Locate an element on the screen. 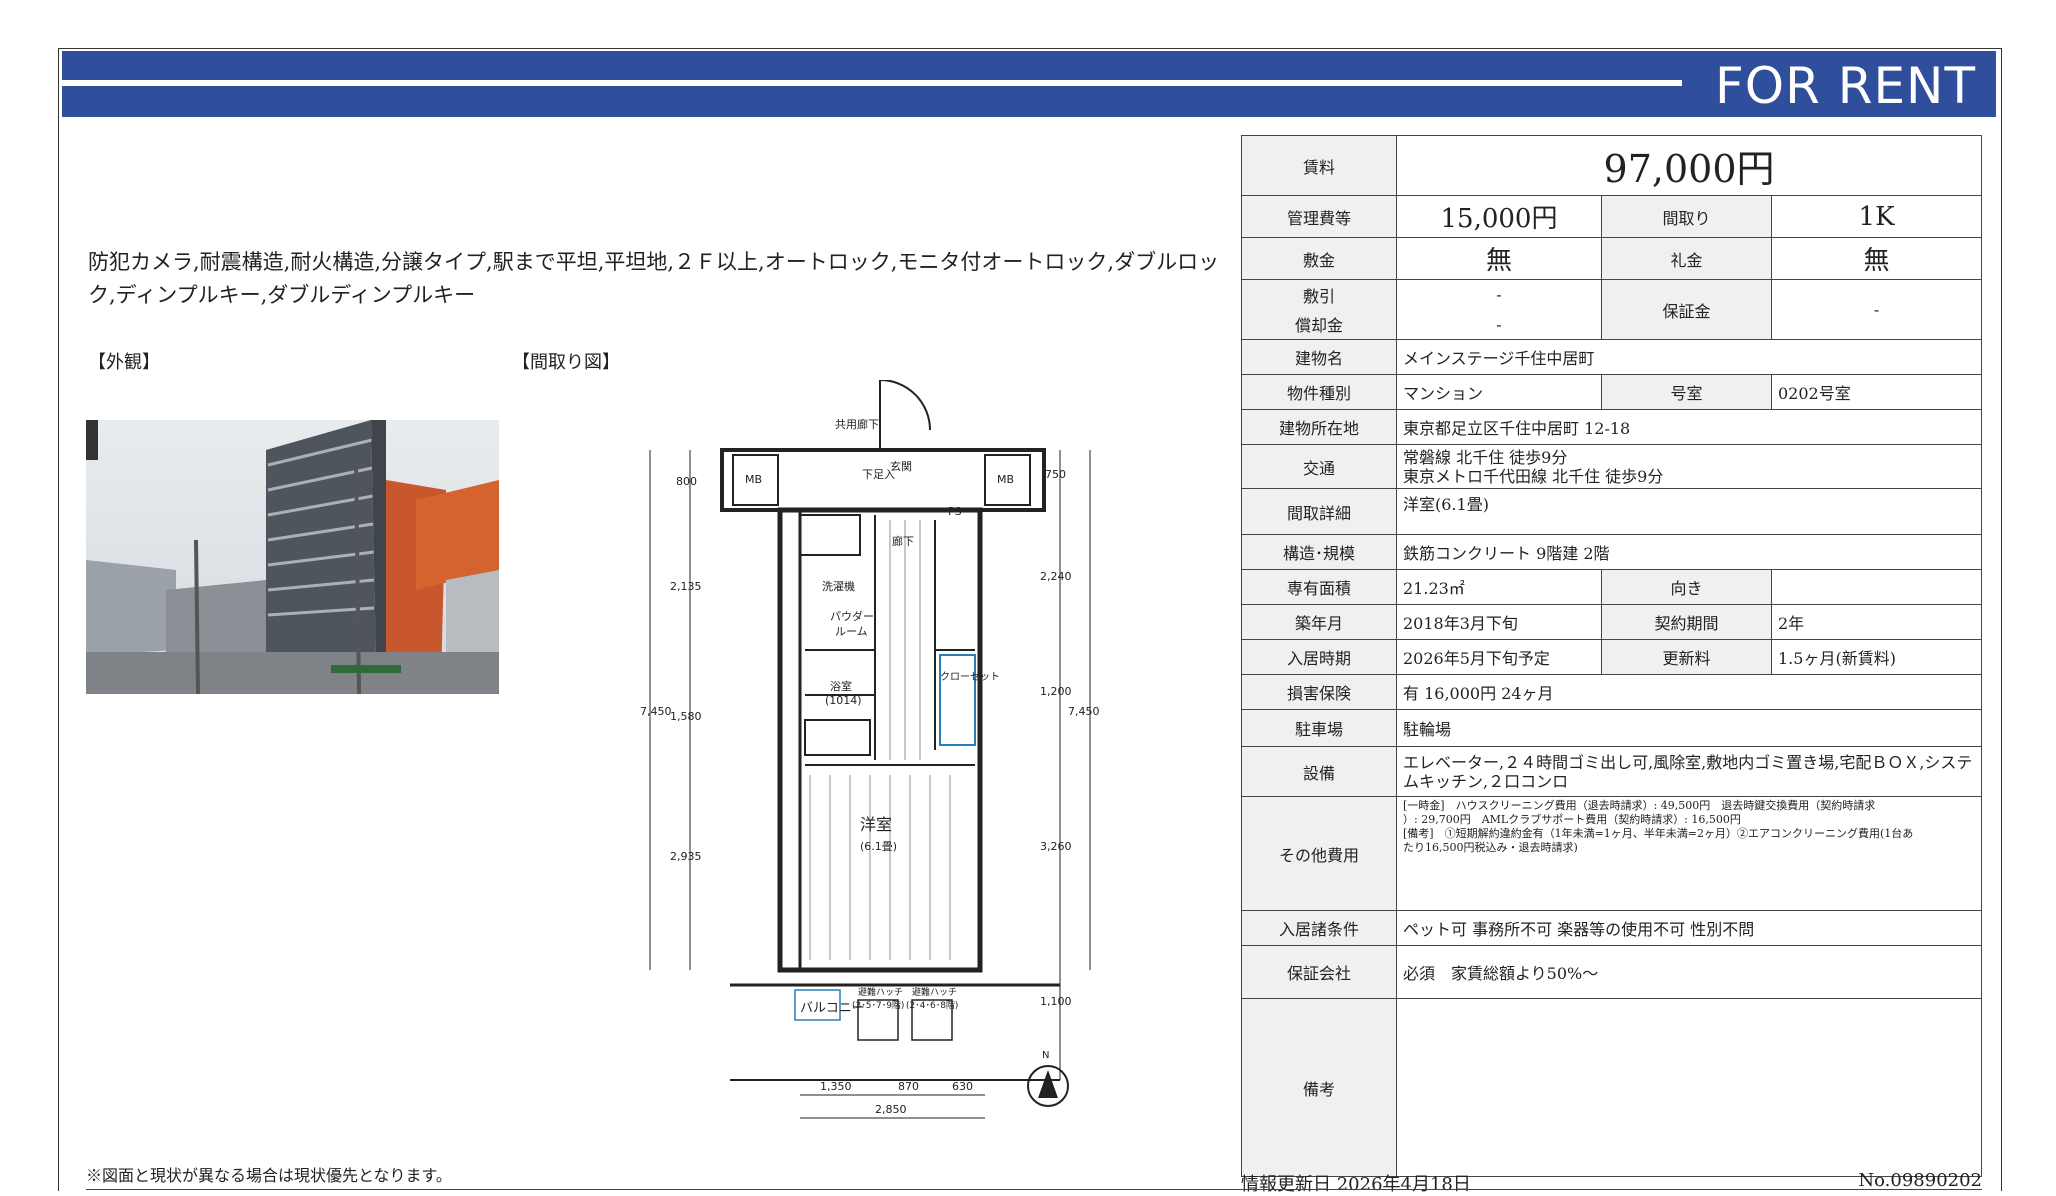 The image size is (2056, 1196). detail-label: 間取詳細 is located at coordinates (1319, 511).